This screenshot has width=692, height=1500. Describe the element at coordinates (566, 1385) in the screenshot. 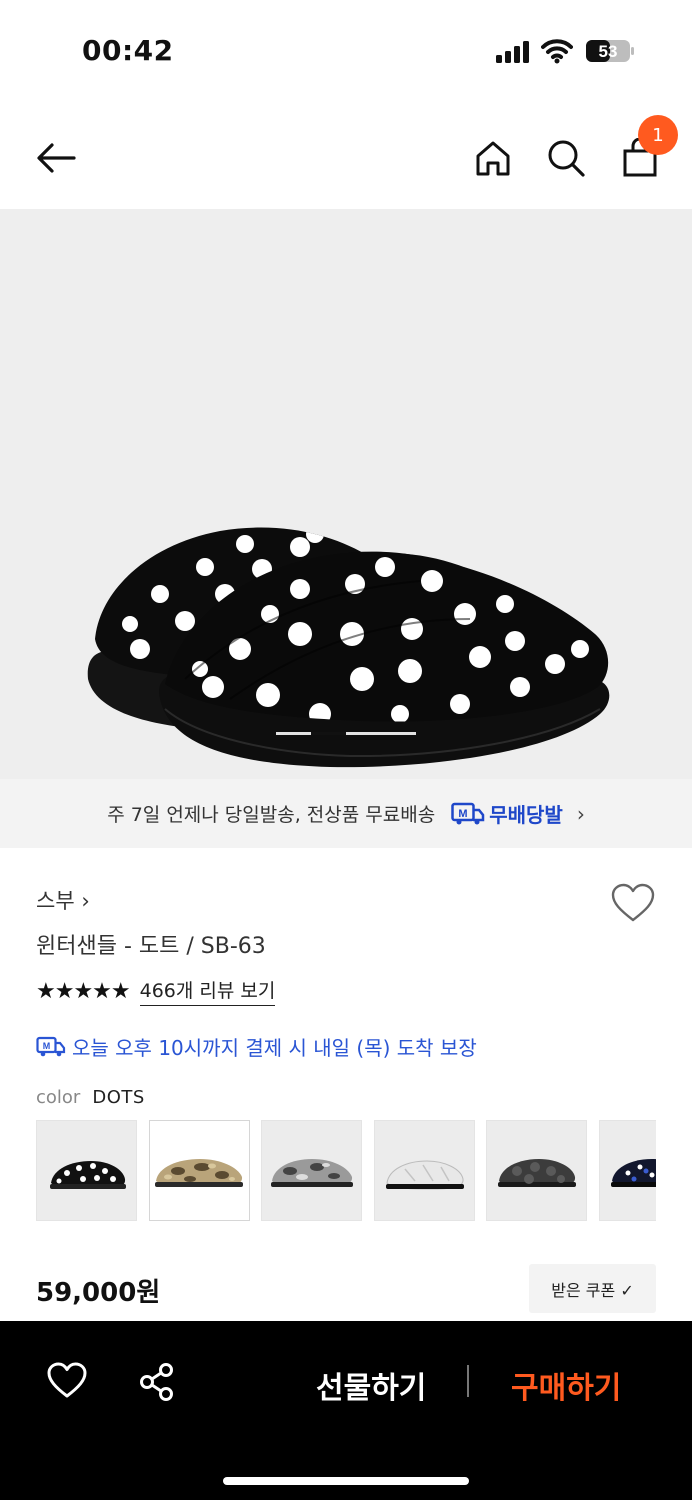

I see `buy-button: 구매하기` at that location.